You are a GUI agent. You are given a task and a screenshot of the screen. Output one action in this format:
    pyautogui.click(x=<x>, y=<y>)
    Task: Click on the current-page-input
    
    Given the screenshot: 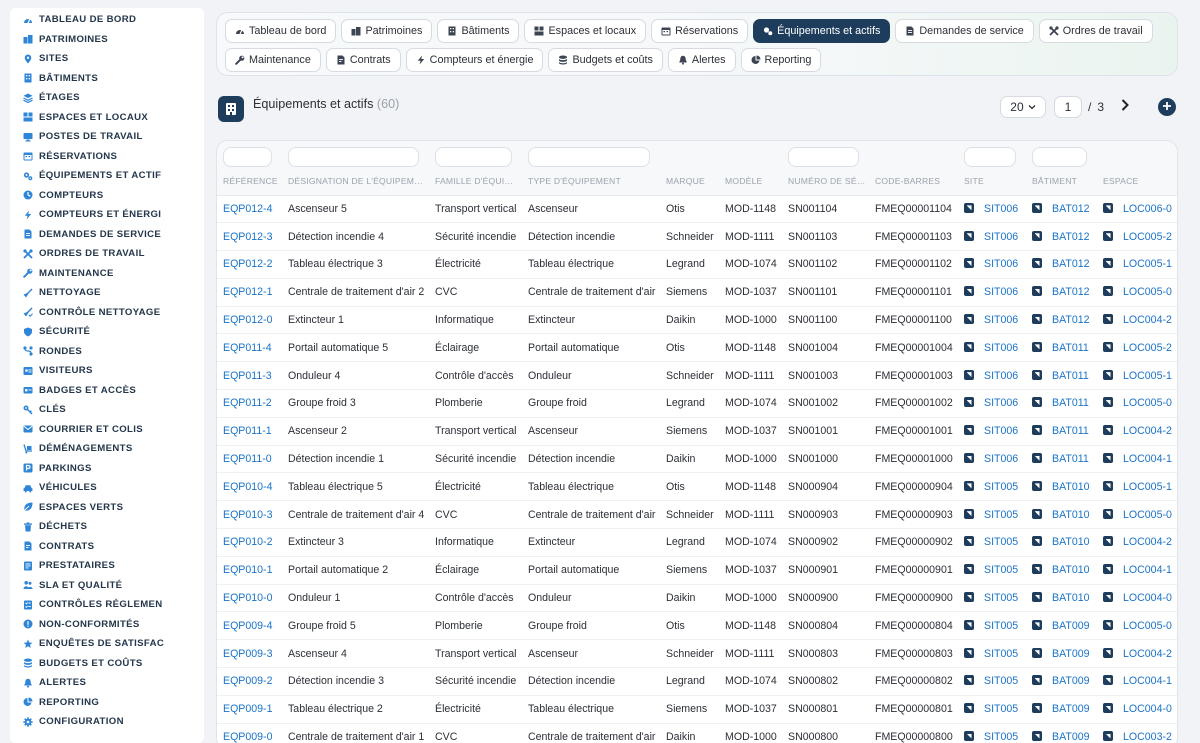 What is the action you would take?
    pyautogui.click(x=1067, y=107)
    